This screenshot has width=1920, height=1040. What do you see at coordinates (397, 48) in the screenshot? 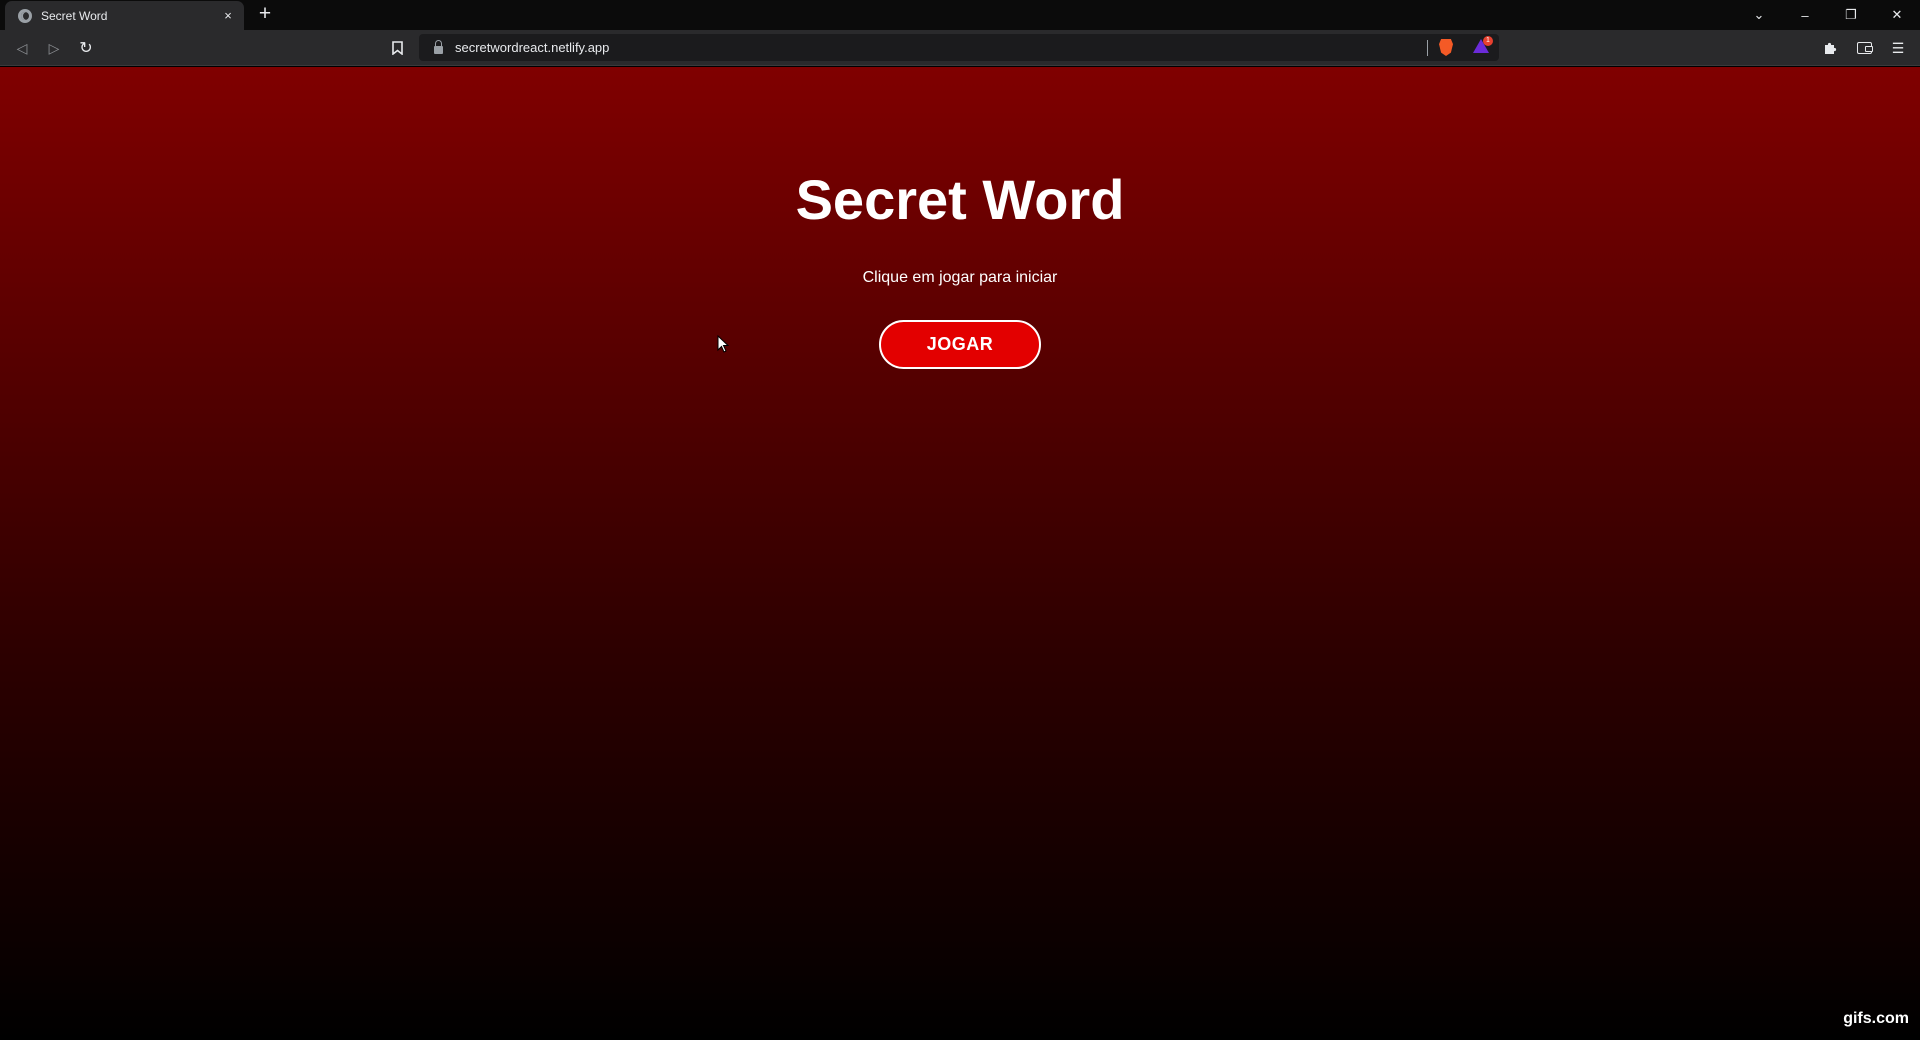
I see `bookmark-icon` at bounding box center [397, 48].